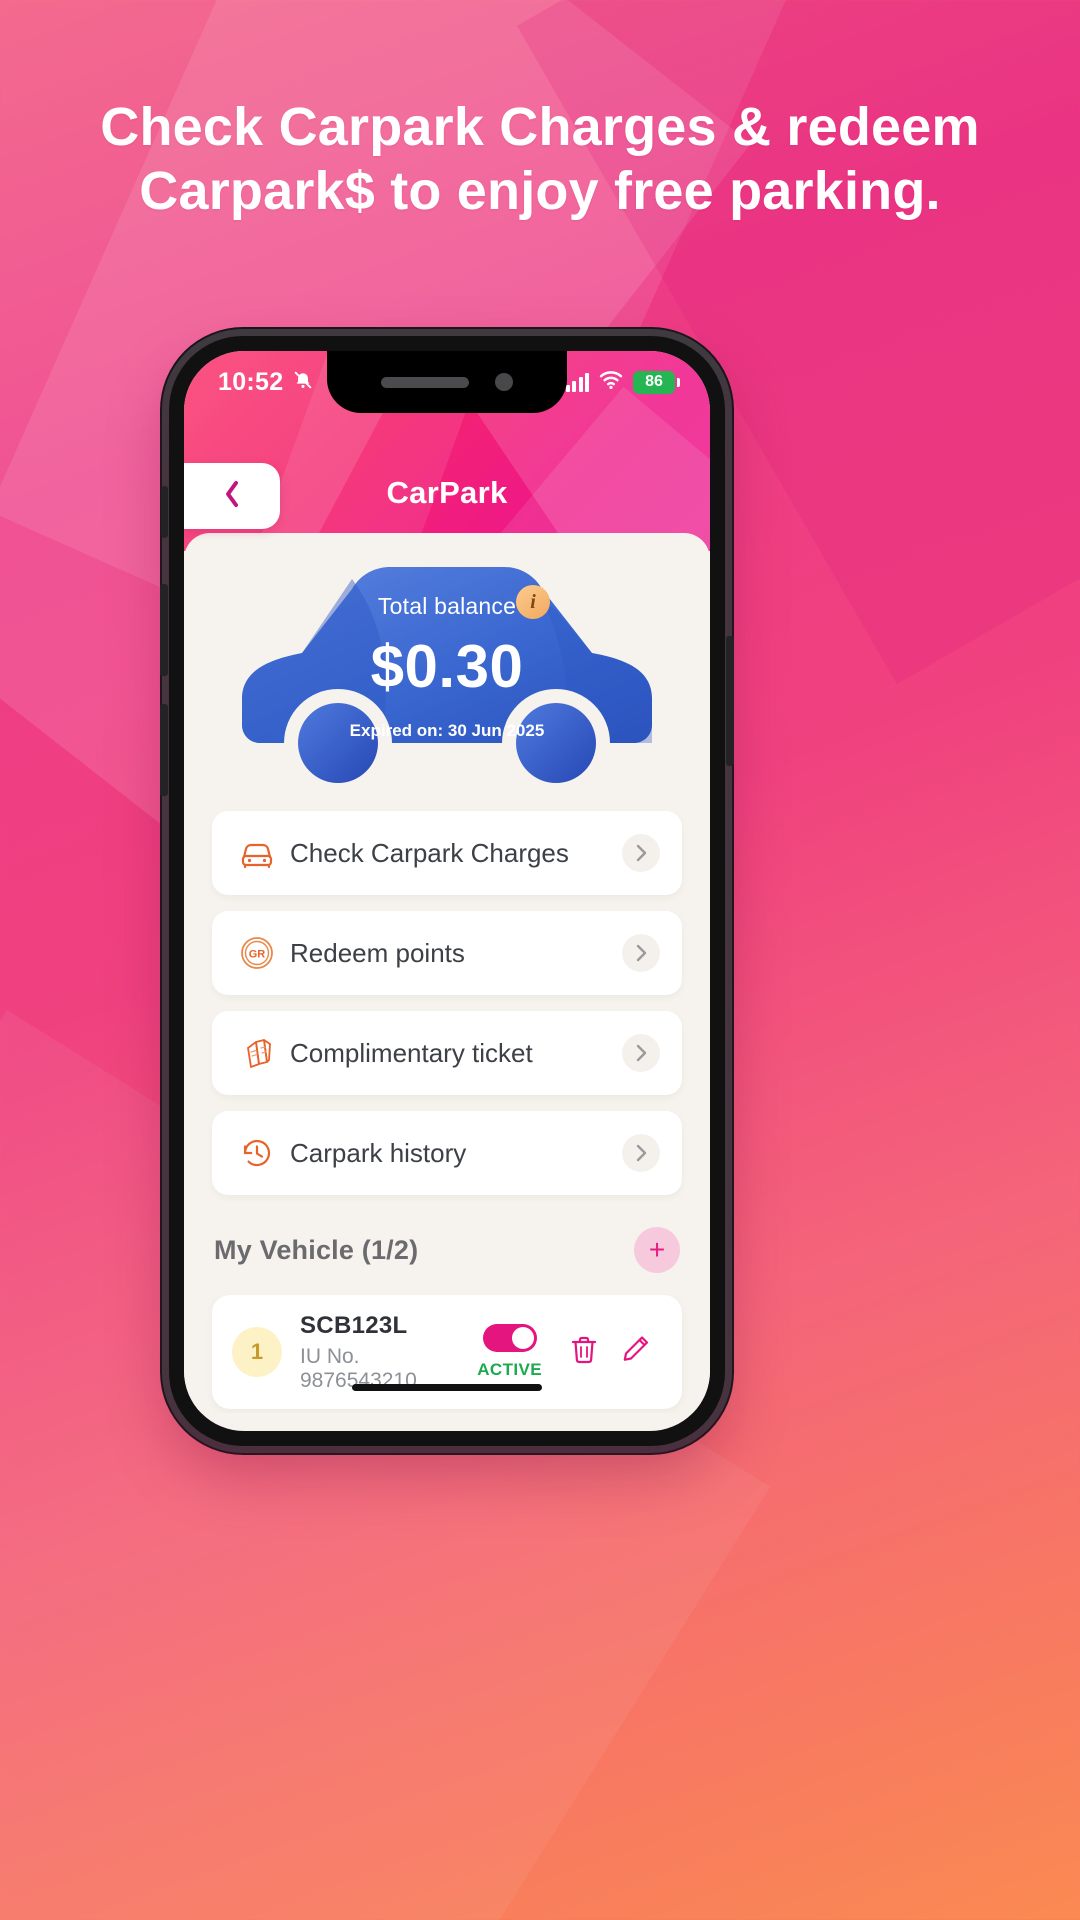 Image resolution: width=1080 pixels, height=1920 pixels. What do you see at coordinates (429, 852) in the screenshot?
I see `menu-item-label: Check Carpark Charges` at bounding box center [429, 852].